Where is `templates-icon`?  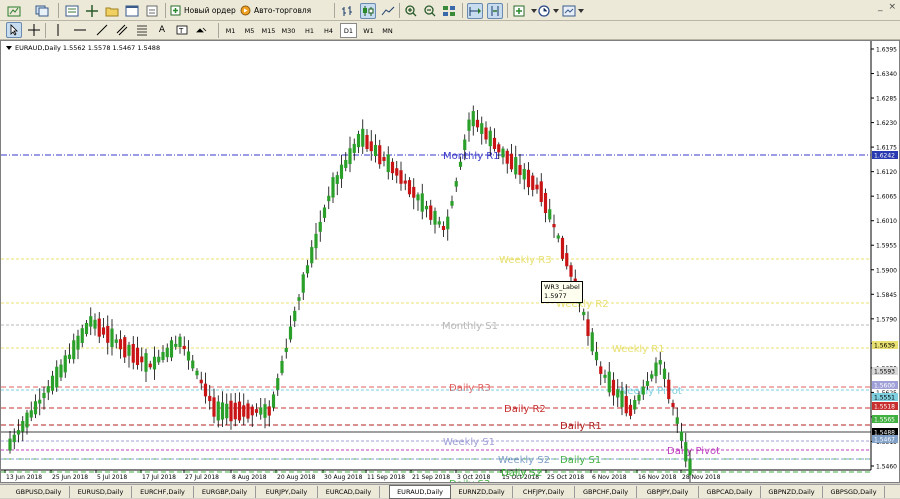
templates-icon is located at coordinates (569, 11).